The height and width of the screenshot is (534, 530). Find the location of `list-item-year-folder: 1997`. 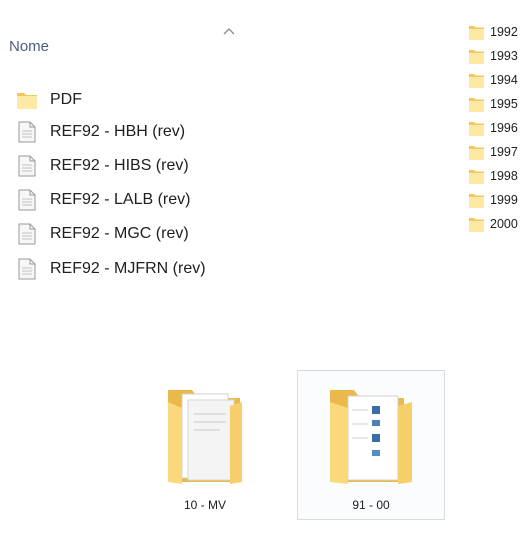

list-item-year-folder: 1997 is located at coordinates (493, 152).